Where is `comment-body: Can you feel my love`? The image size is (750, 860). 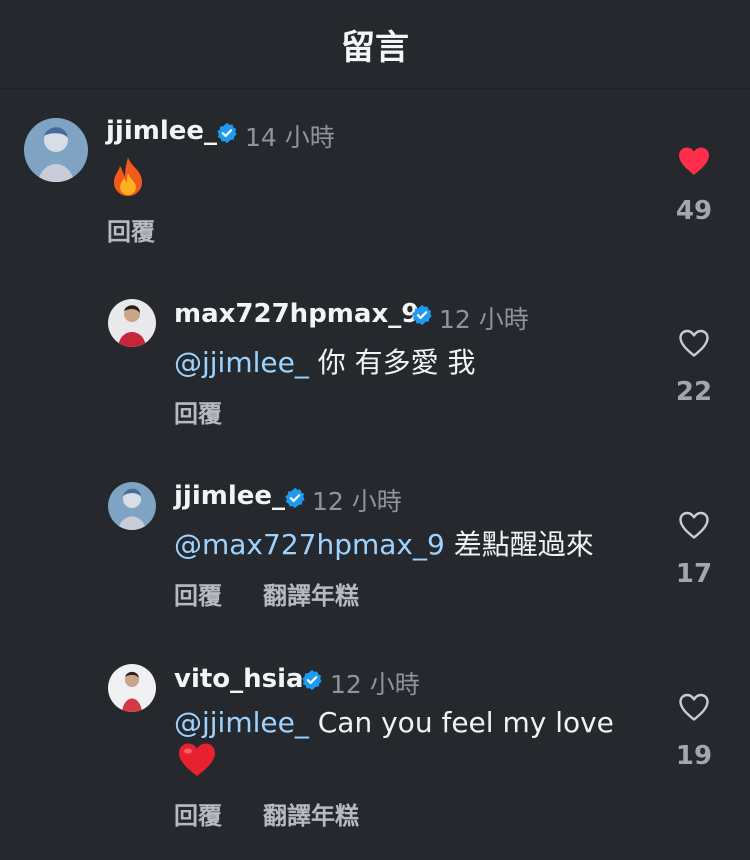 comment-body: Can you feel my love is located at coordinates (461, 722).